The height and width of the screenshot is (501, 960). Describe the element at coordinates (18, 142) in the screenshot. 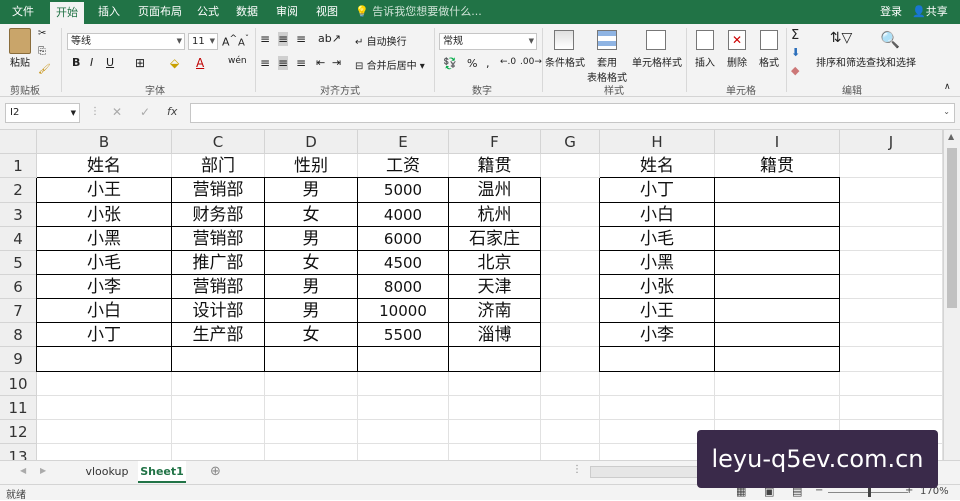

I see `select-all-corner` at that location.